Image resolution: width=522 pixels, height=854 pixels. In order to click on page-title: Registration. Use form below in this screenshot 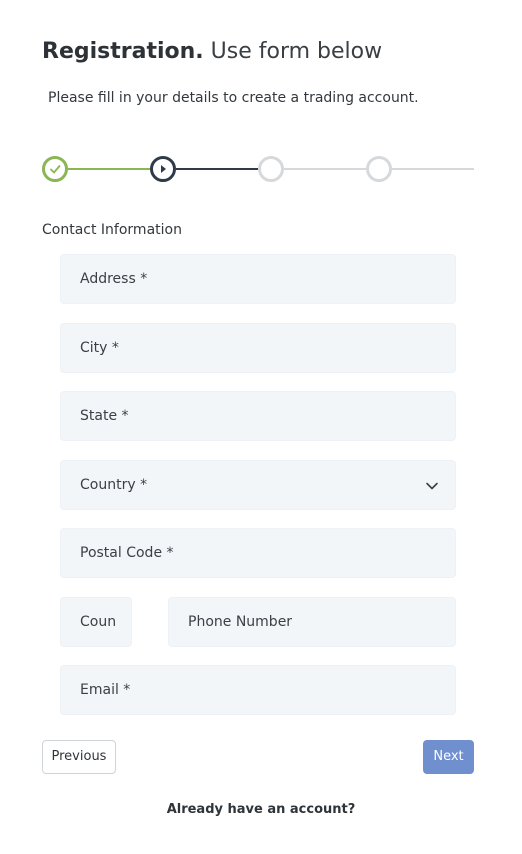, I will do `click(212, 52)`.